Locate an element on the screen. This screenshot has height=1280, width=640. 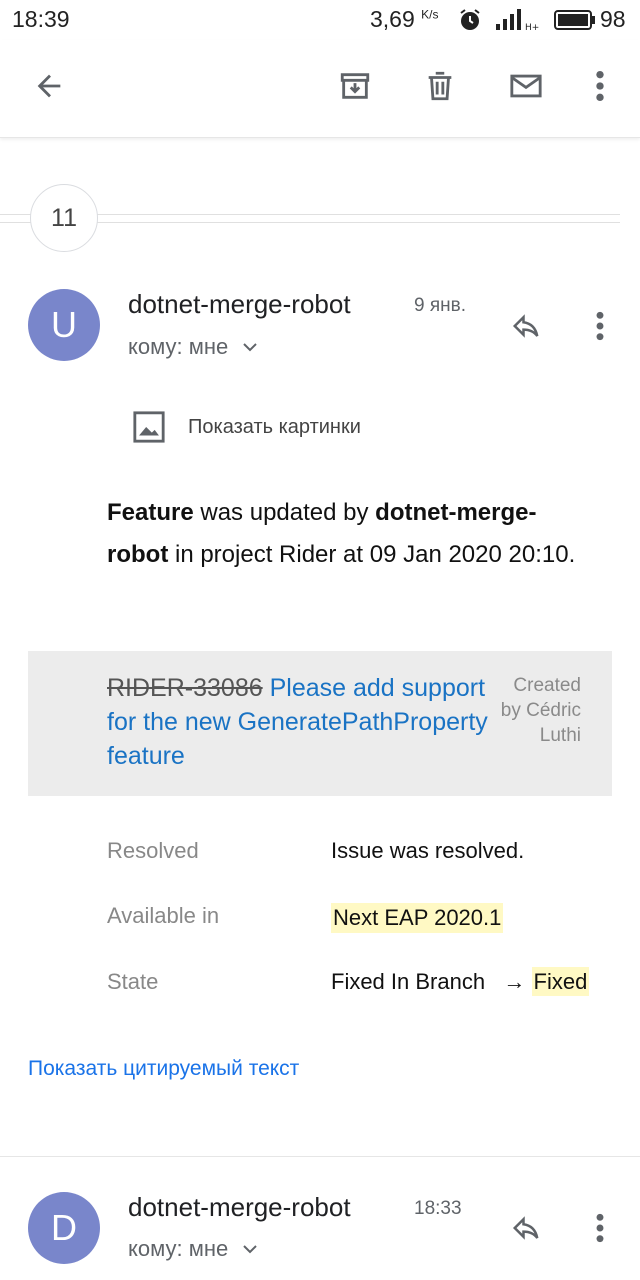
mark-unread-icon is located at coordinates (526, 86).